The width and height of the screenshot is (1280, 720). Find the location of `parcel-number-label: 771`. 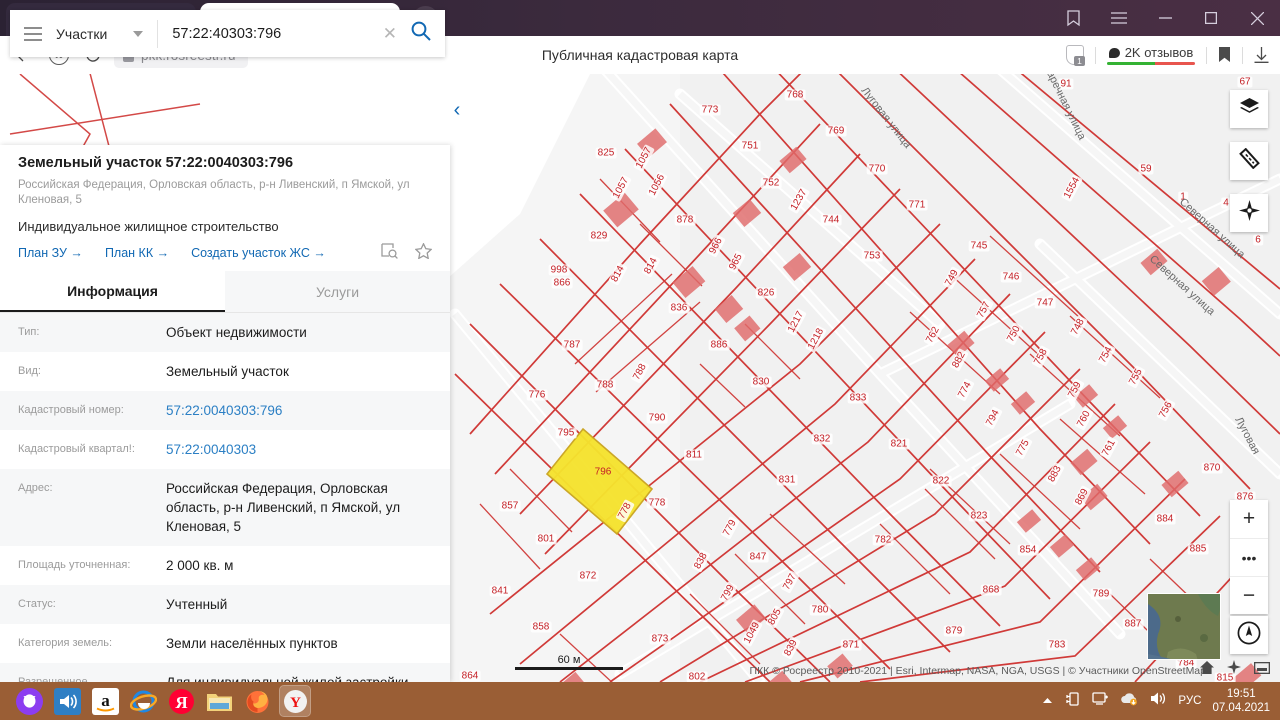

parcel-number-label: 771 is located at coordinates (917, 205).